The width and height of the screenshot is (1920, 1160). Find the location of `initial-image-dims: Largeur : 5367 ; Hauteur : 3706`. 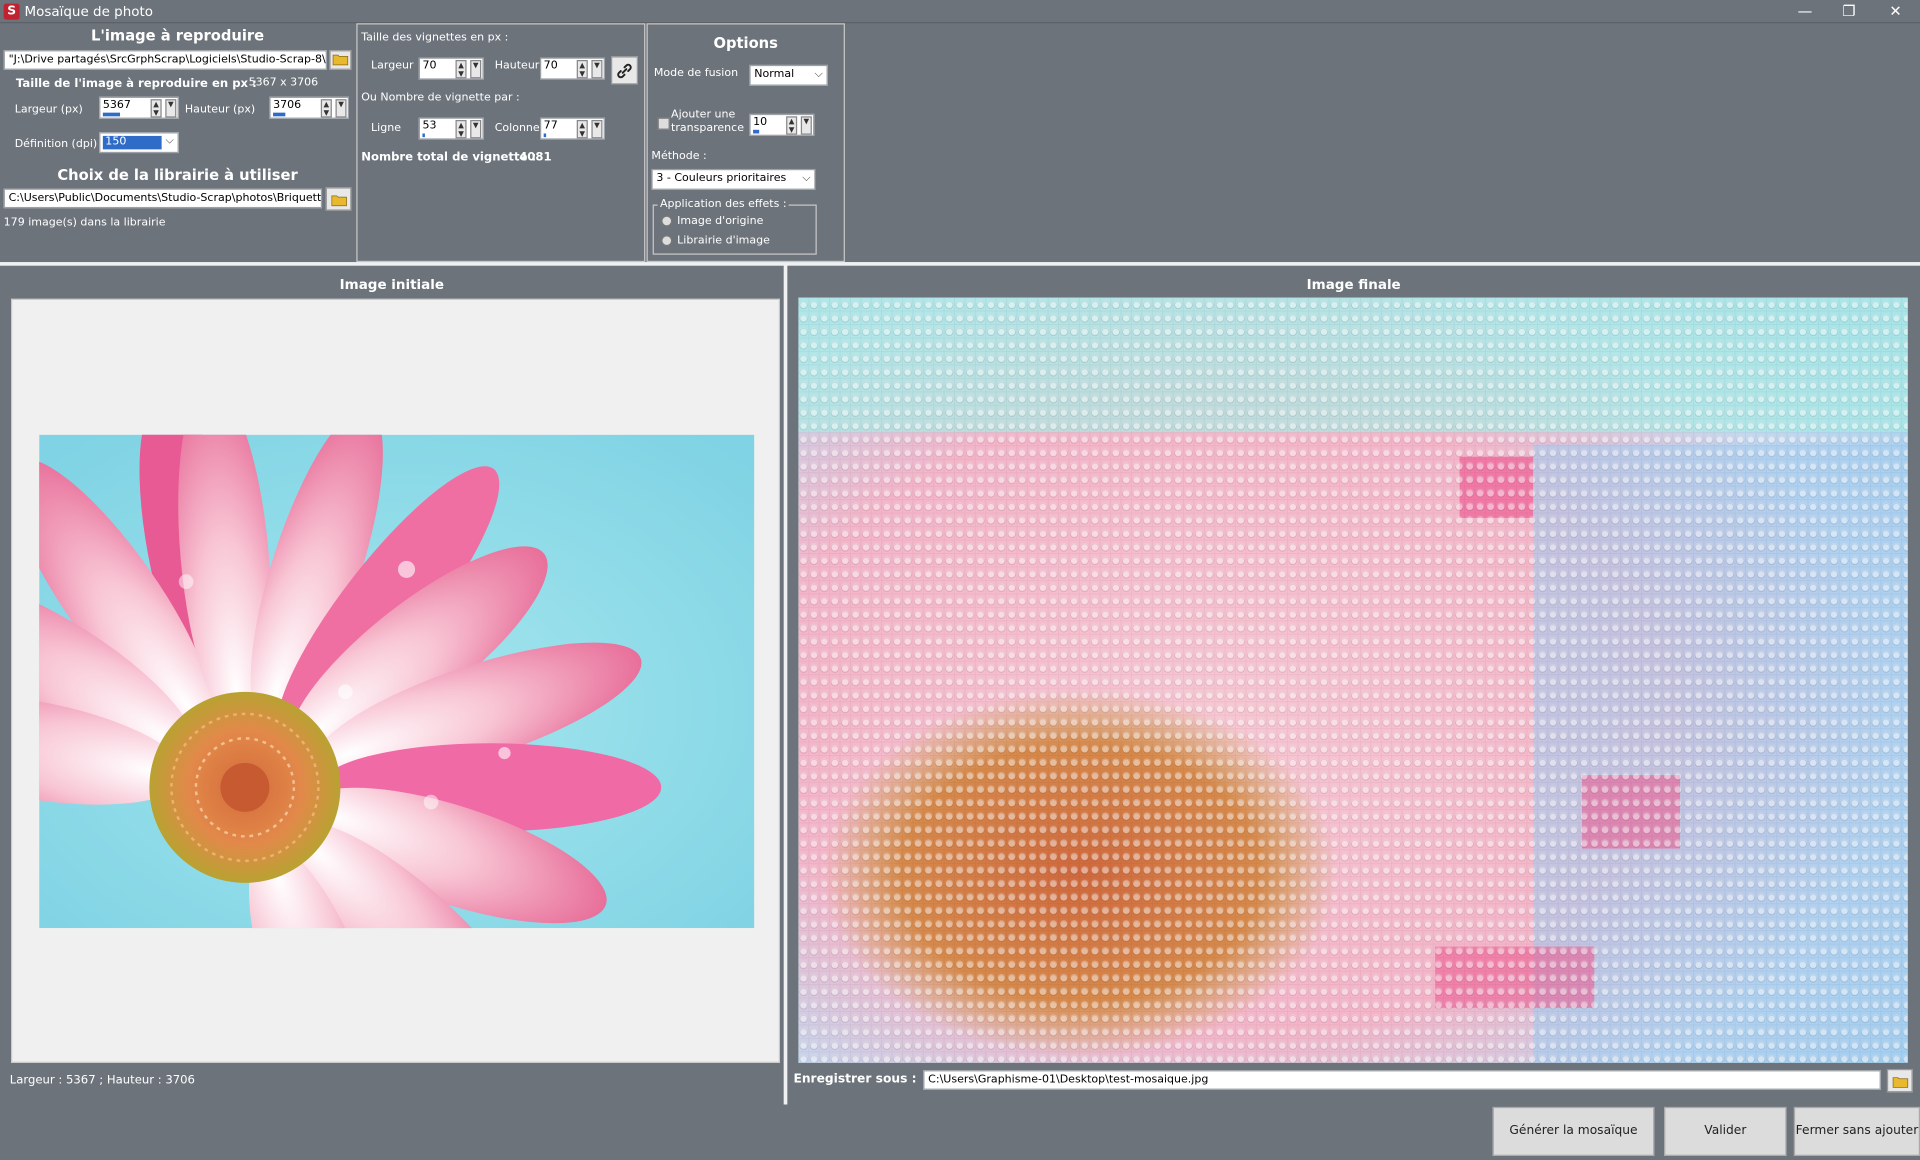

initial-image-dims: Largeur : 5367 ; Hauteur : 3706 is located at coordinates (102, 1080).